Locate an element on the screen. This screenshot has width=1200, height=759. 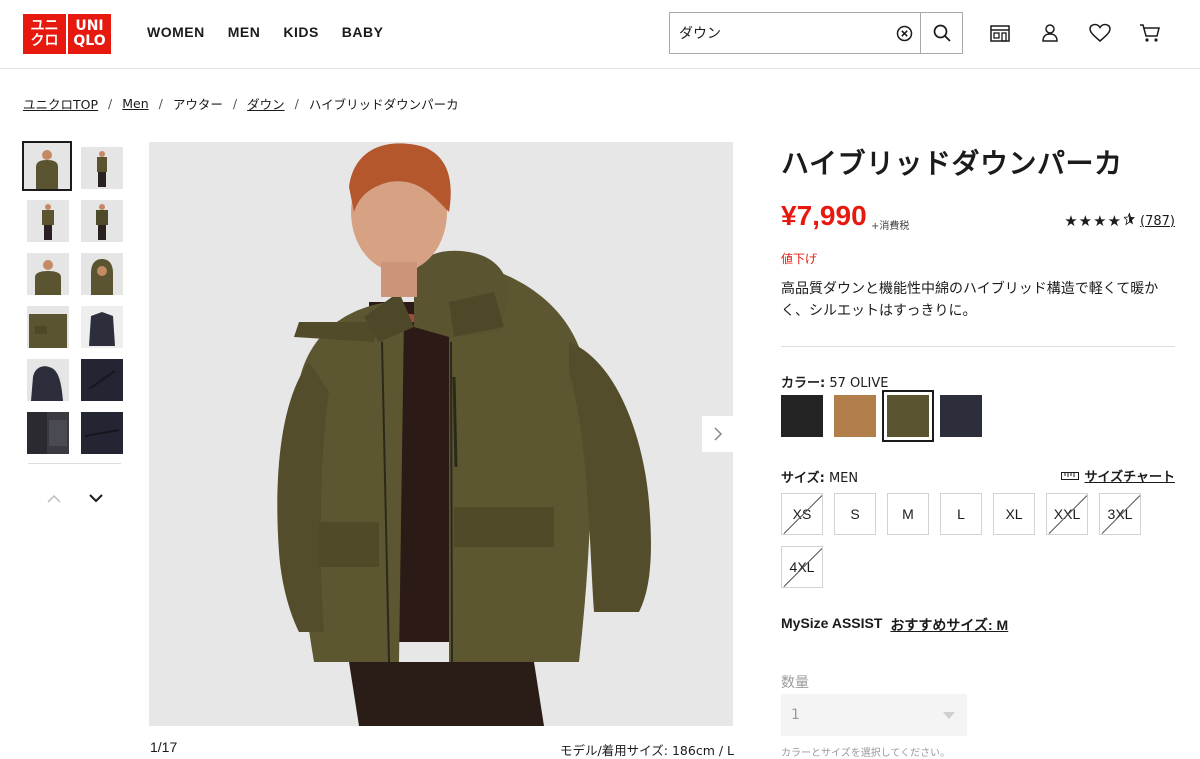
logo-line-4: QLO is located at coordinates (89, 41).